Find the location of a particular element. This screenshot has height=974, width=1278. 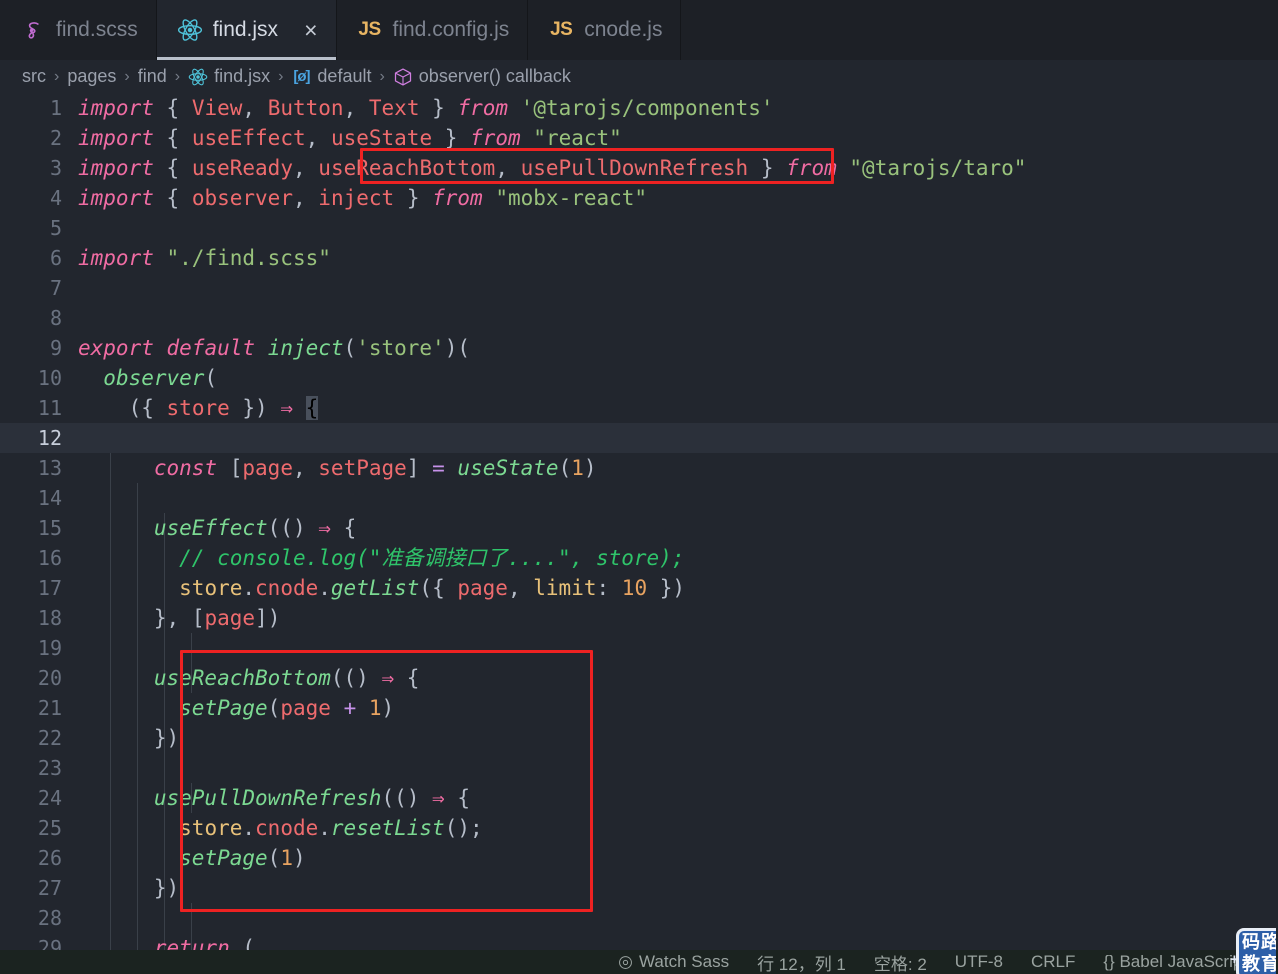

tab-find-scss: find.scss is located at coordinates (78, 30).